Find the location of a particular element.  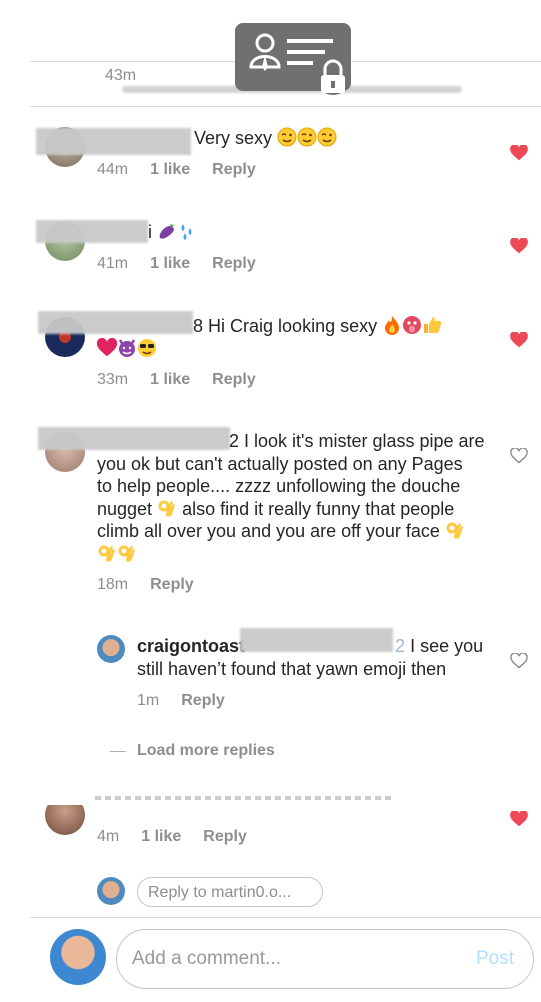

comment-time: 4m is located at coordinates (108, 836).